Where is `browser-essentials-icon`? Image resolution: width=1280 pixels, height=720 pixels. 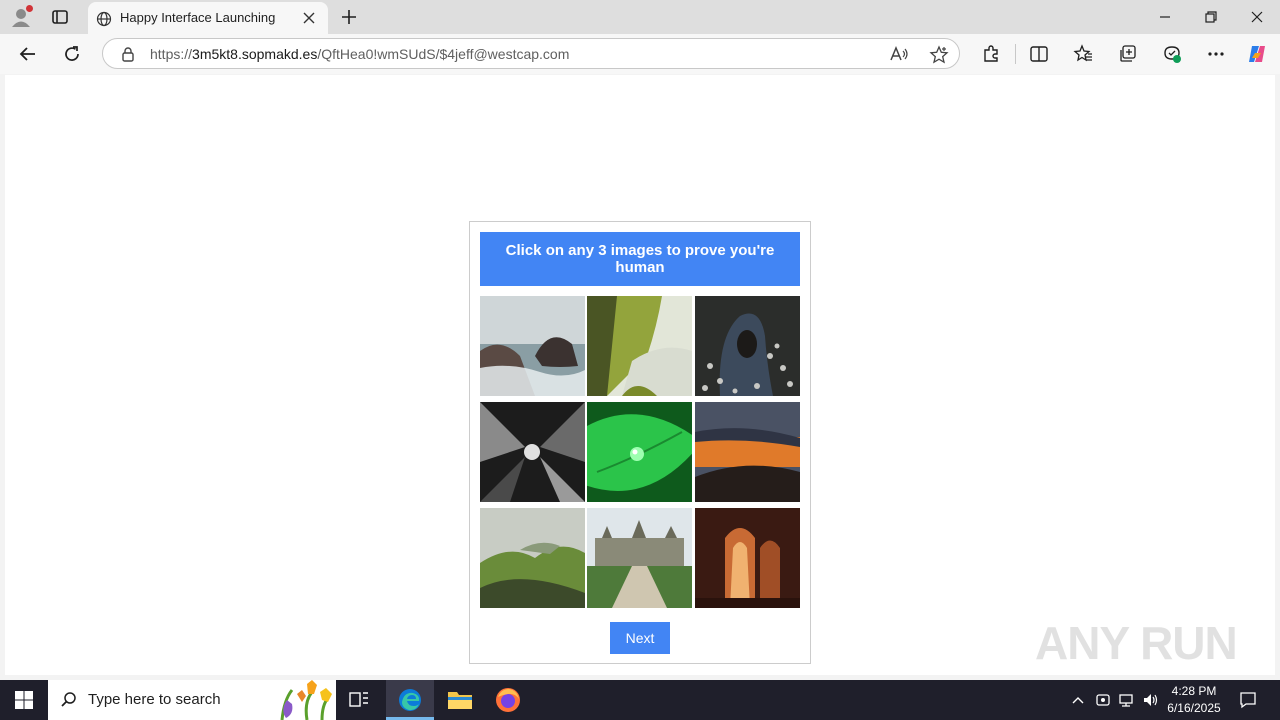 browser-essentials-icon is located at coordinates (1172, 54).